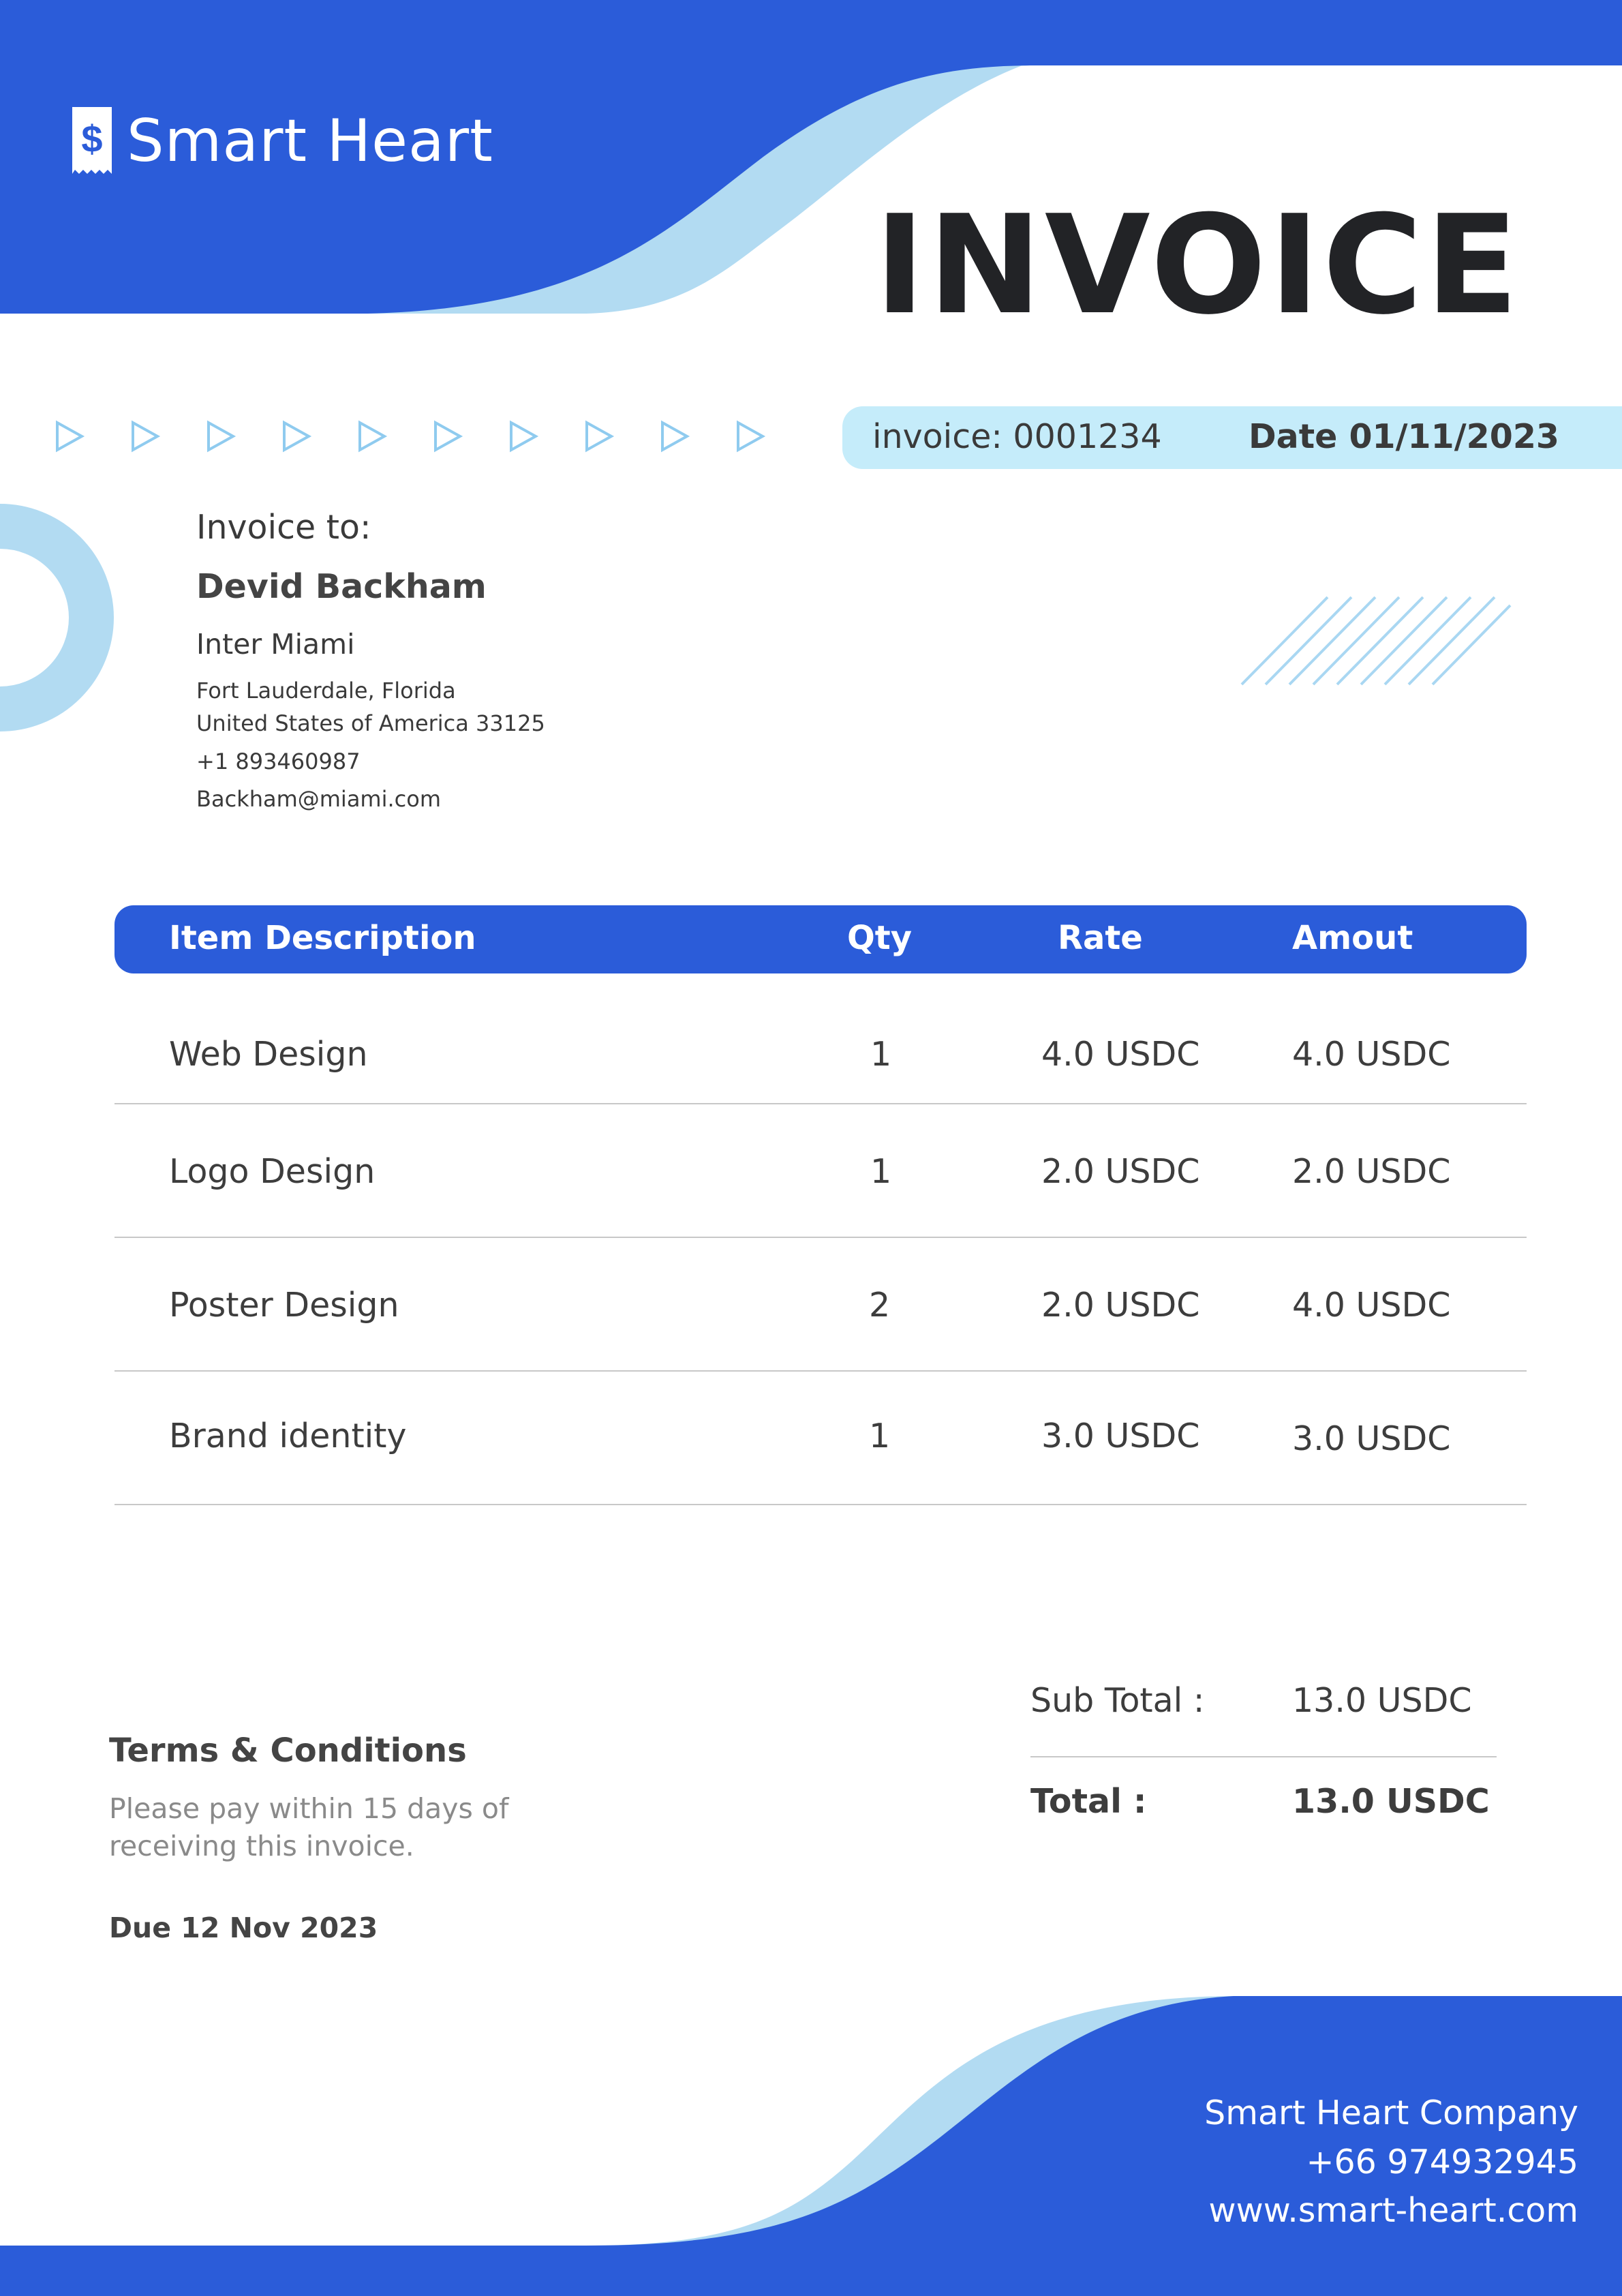  Describe the element at coordinates (1371, 1305) in the screenshot. I see `row-3-amount: 4.0 USDC` at that location.